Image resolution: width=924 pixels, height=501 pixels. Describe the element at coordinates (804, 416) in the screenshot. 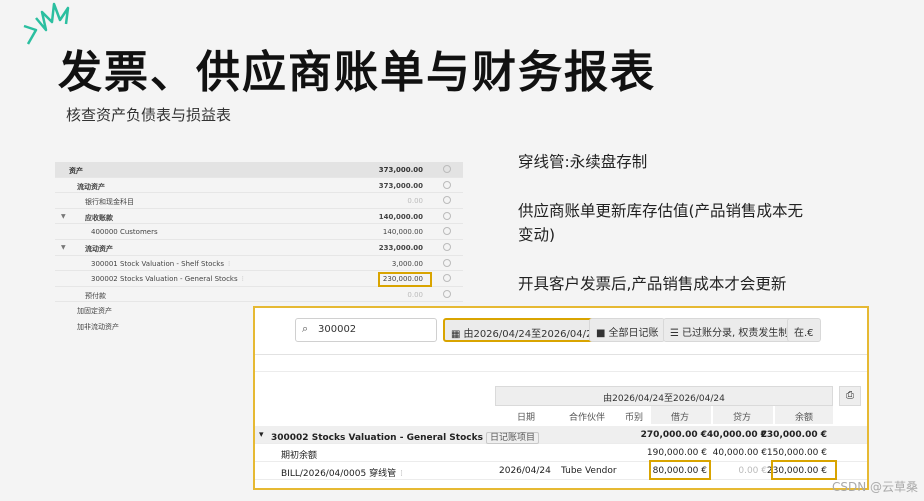

I see `col-balance: 余额` at that location.